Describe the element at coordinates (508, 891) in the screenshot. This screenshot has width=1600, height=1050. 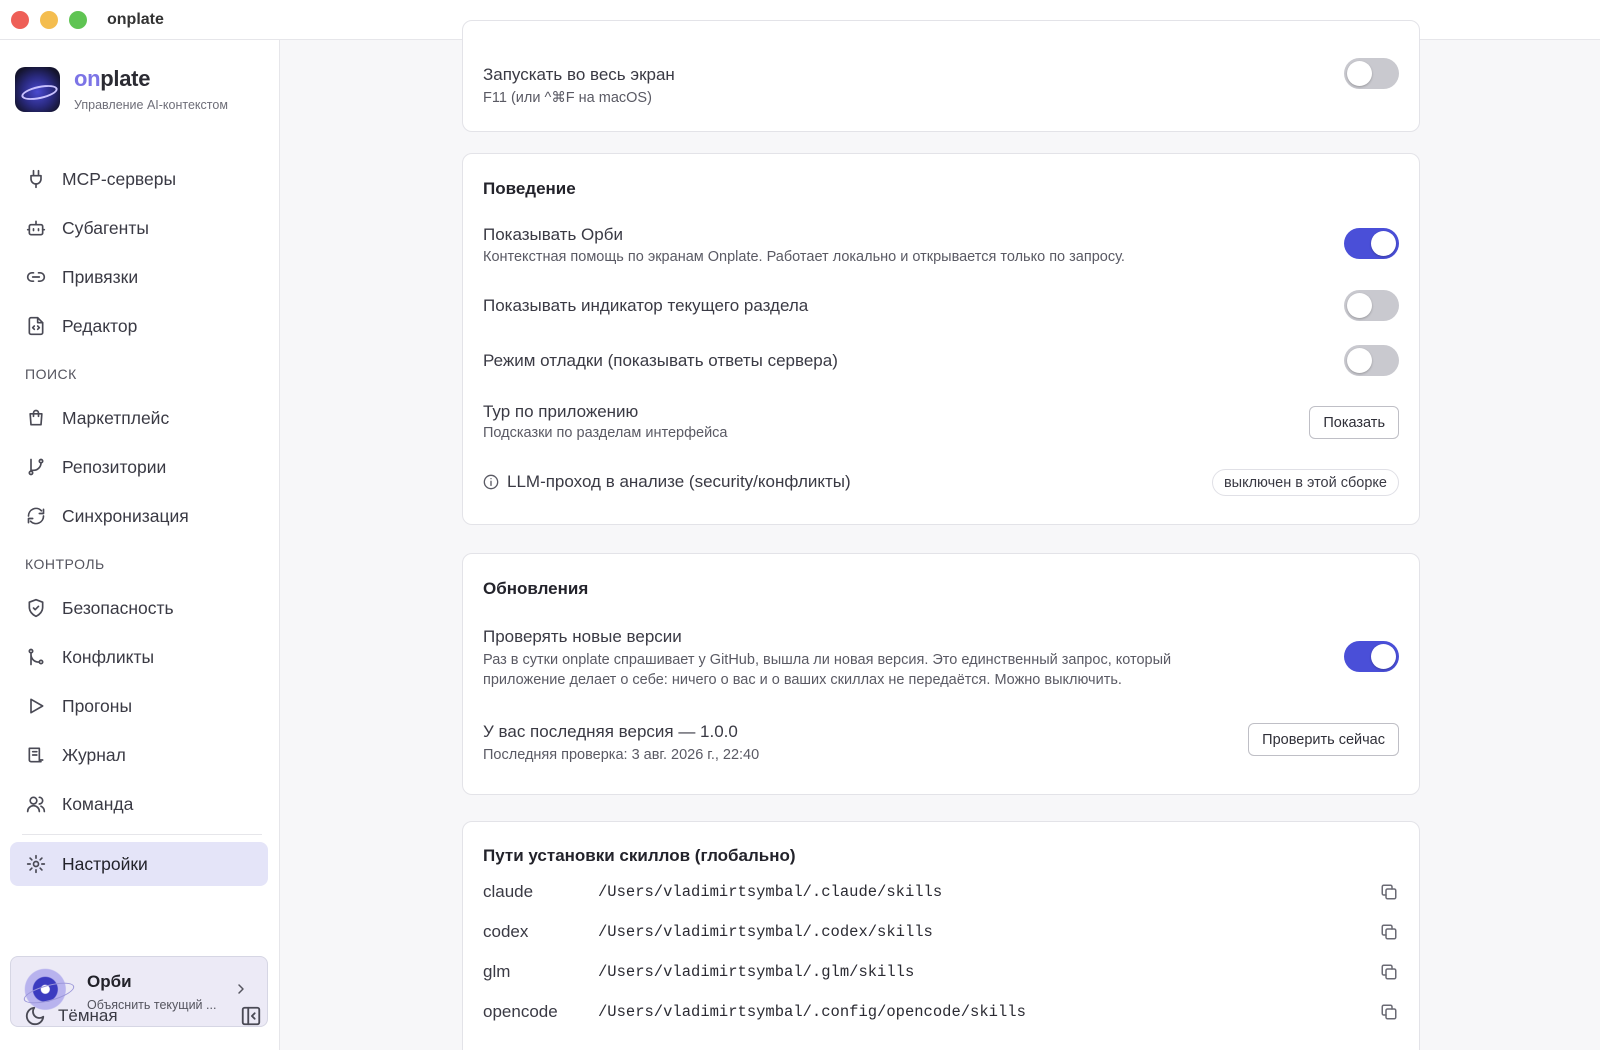
I see `path-agent-name: claude` at that location.